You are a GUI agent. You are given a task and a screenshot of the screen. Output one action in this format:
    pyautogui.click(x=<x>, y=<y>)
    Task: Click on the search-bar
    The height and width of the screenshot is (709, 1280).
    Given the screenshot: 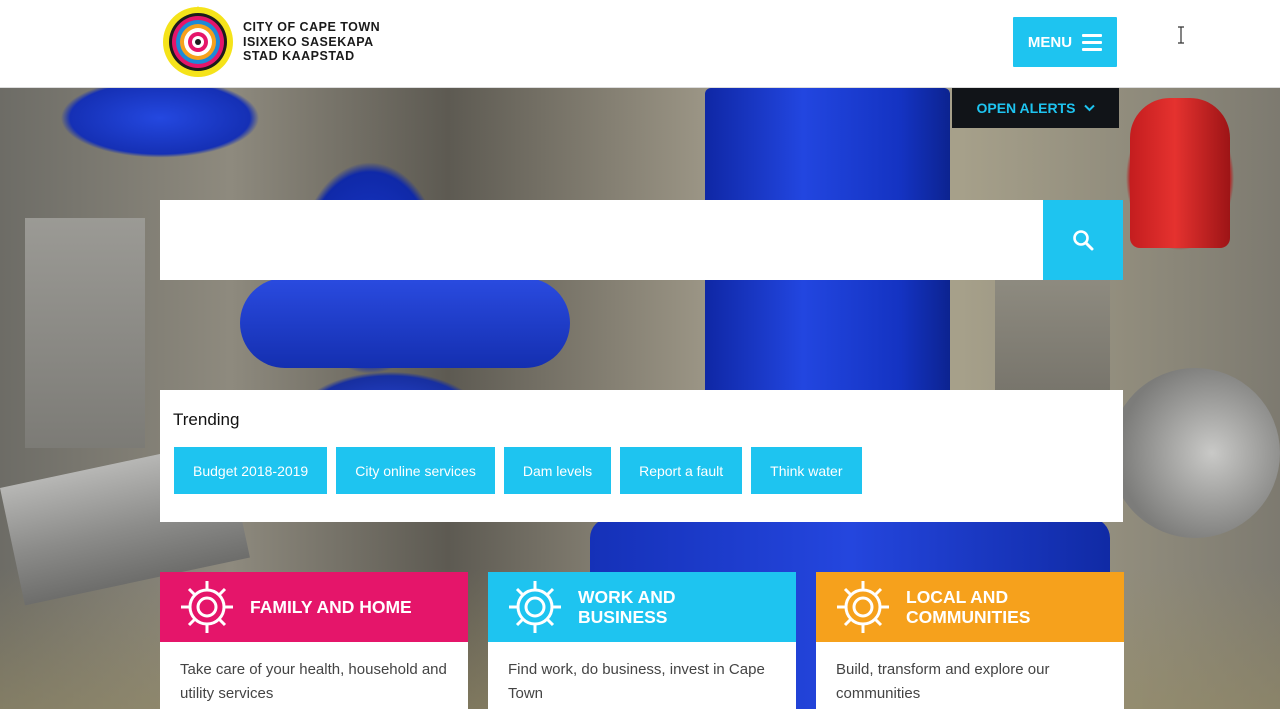 What is the action you would take?
    pyautogui.click(x=641, y=240)
    